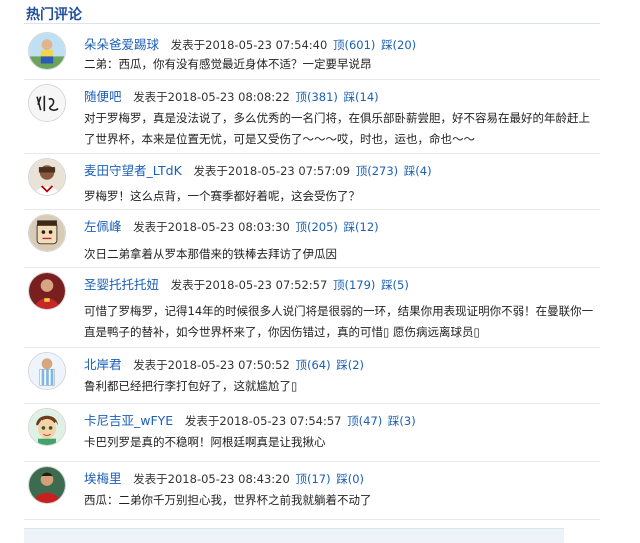  I want to click on upvote-link: 顶(179), so click(354, 285).